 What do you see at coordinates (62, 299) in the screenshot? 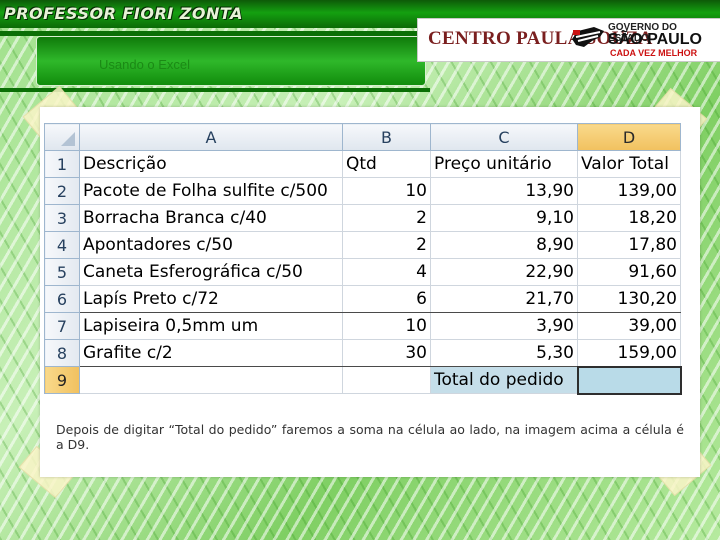
I see `row-header: 6` at bounding box center [62, 299].